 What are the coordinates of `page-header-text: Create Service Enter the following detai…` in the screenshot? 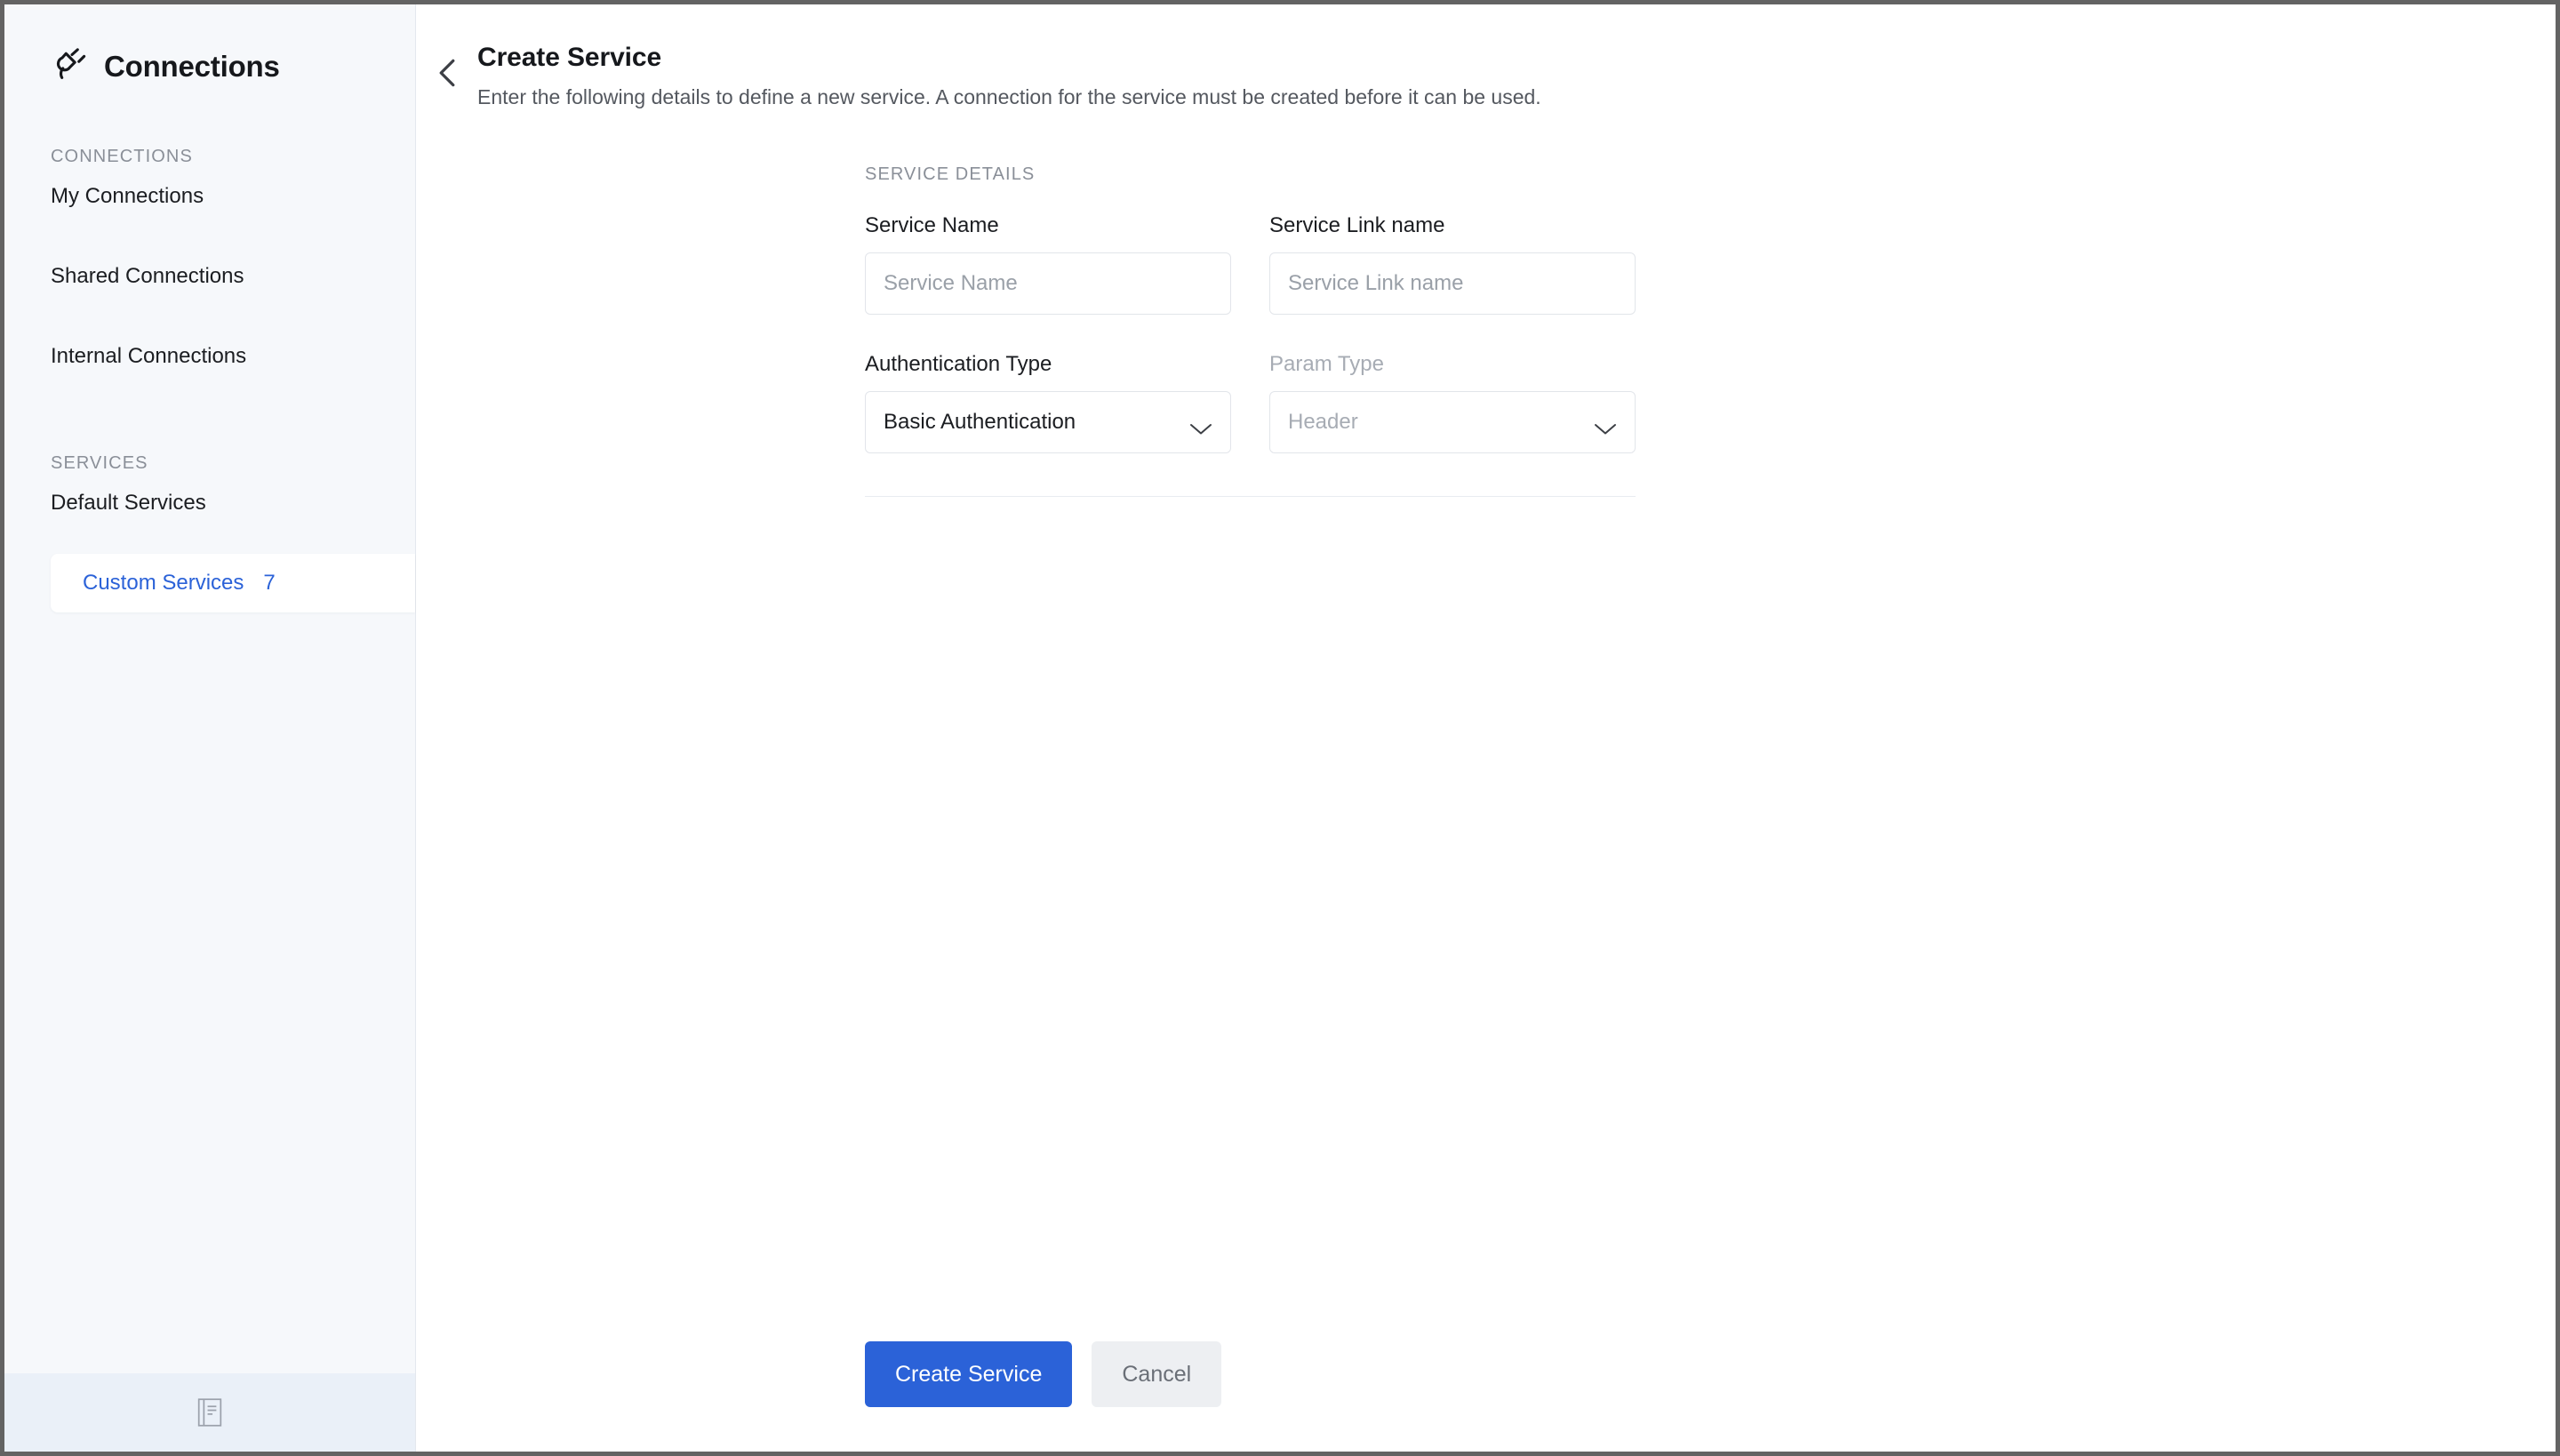 It's located at (1006, 76).